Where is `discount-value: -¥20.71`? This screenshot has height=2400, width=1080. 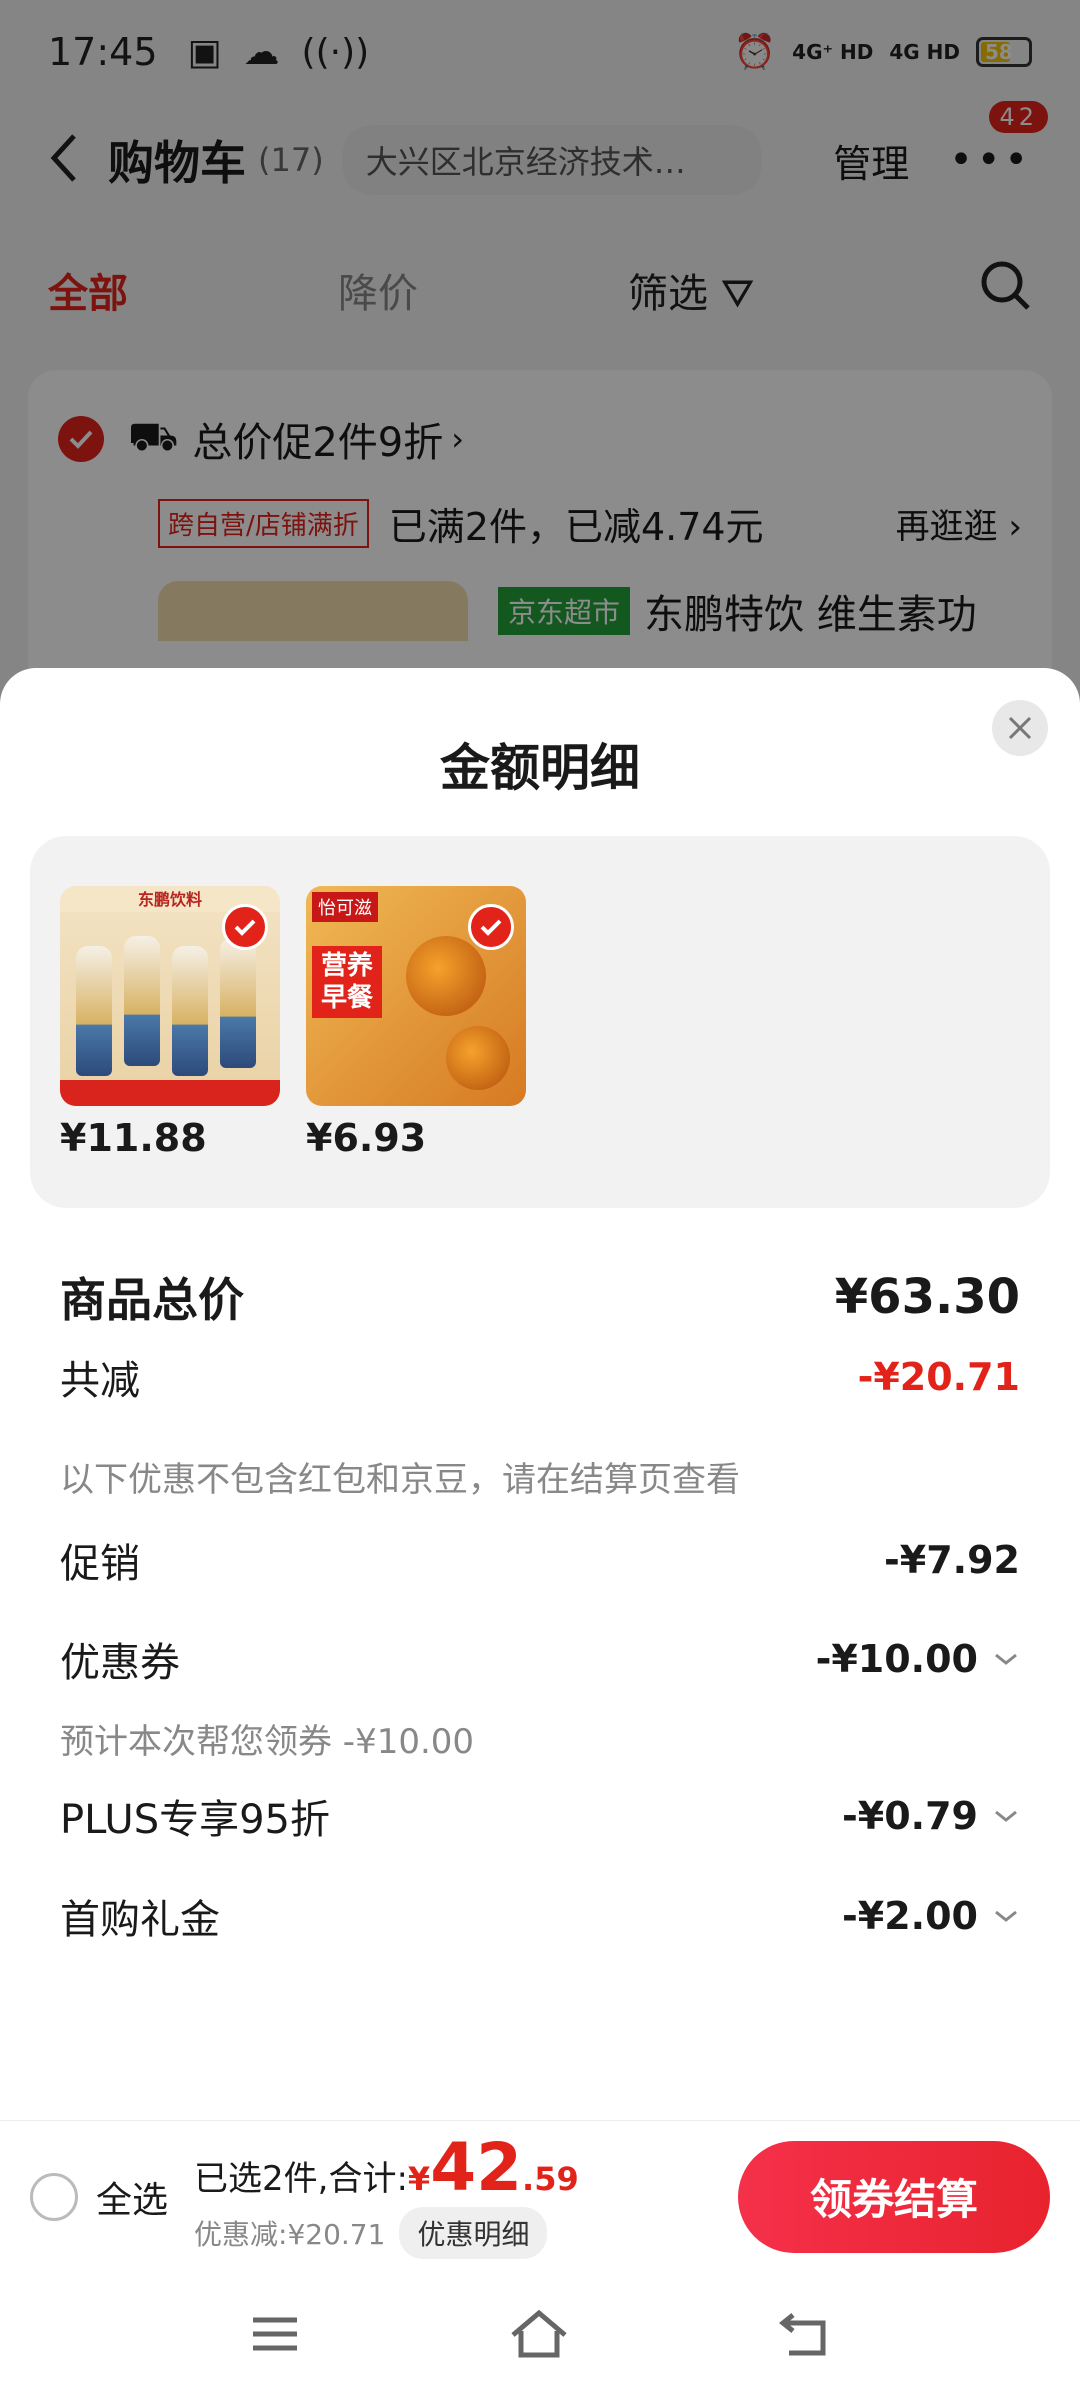
discount-value: -¥20.71 is located at coordinates (938, 1377).